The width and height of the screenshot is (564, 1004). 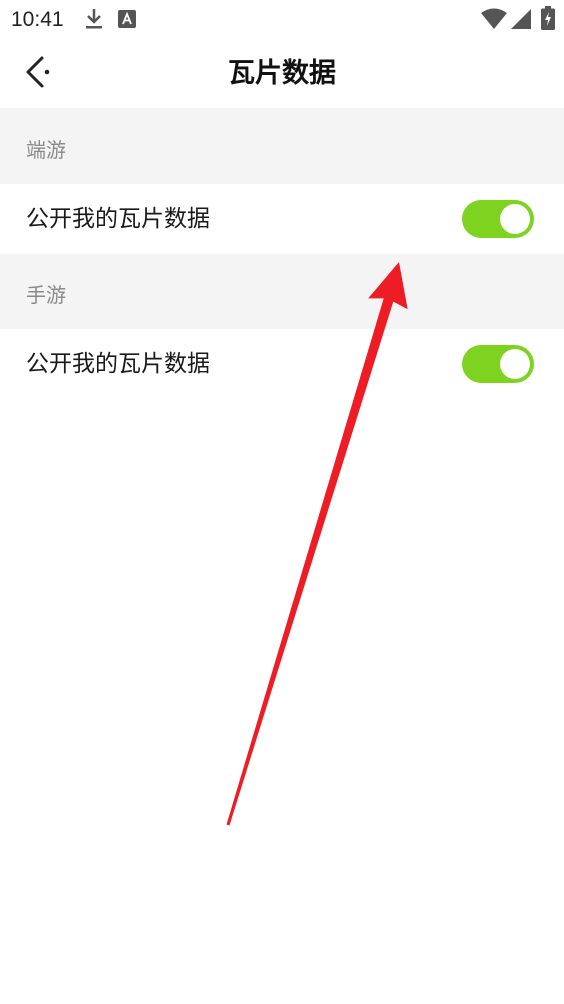 I want to click on public-data-toggle-mobile, so click(x=498, y=364).